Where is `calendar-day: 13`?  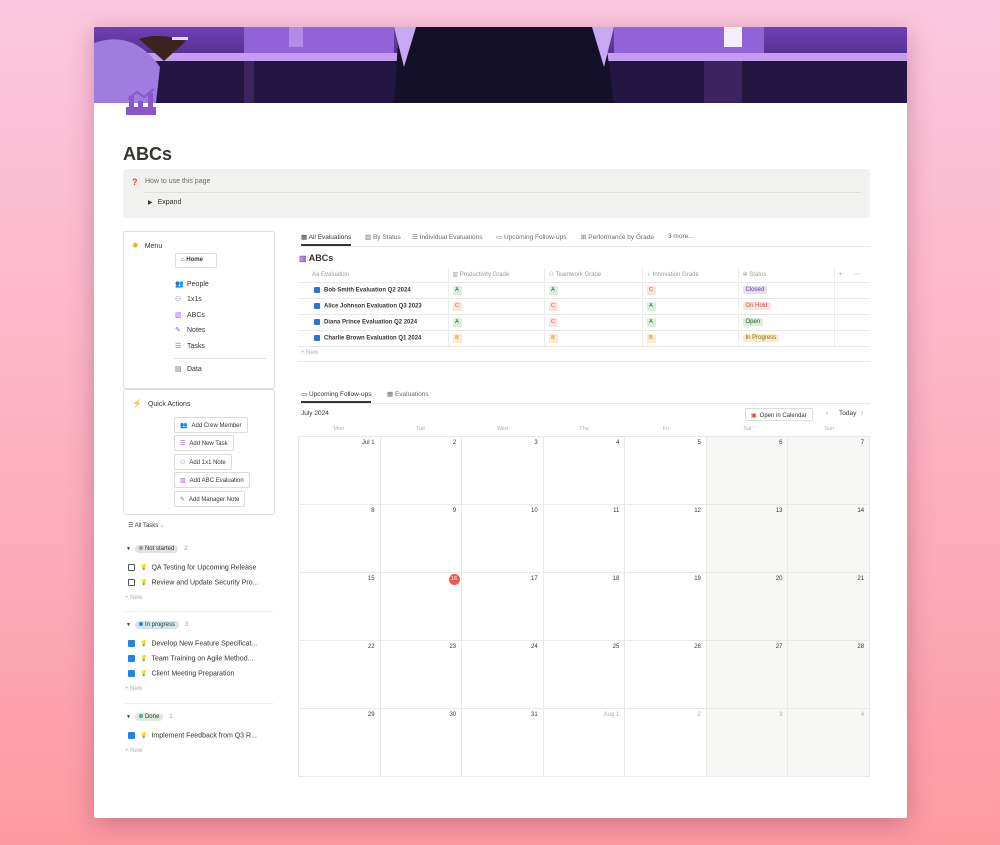 calendar-day: 13 is located at coordinates (747, 539).